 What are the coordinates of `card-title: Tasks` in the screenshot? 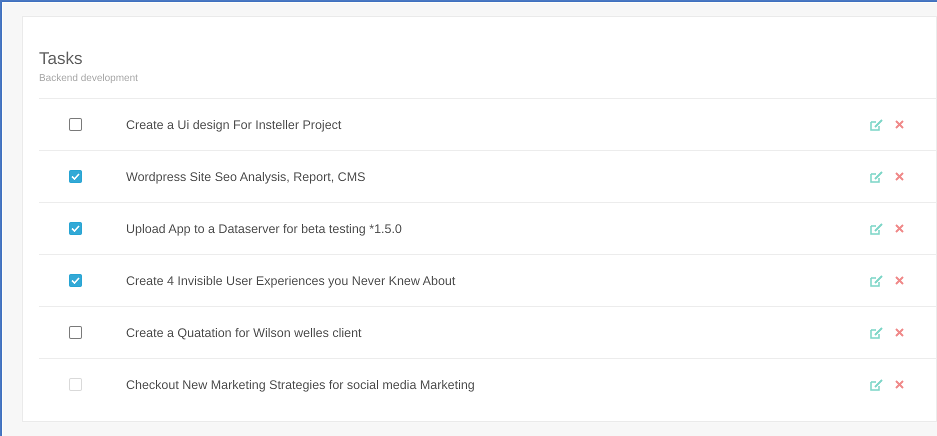 It's located at (61, 59).